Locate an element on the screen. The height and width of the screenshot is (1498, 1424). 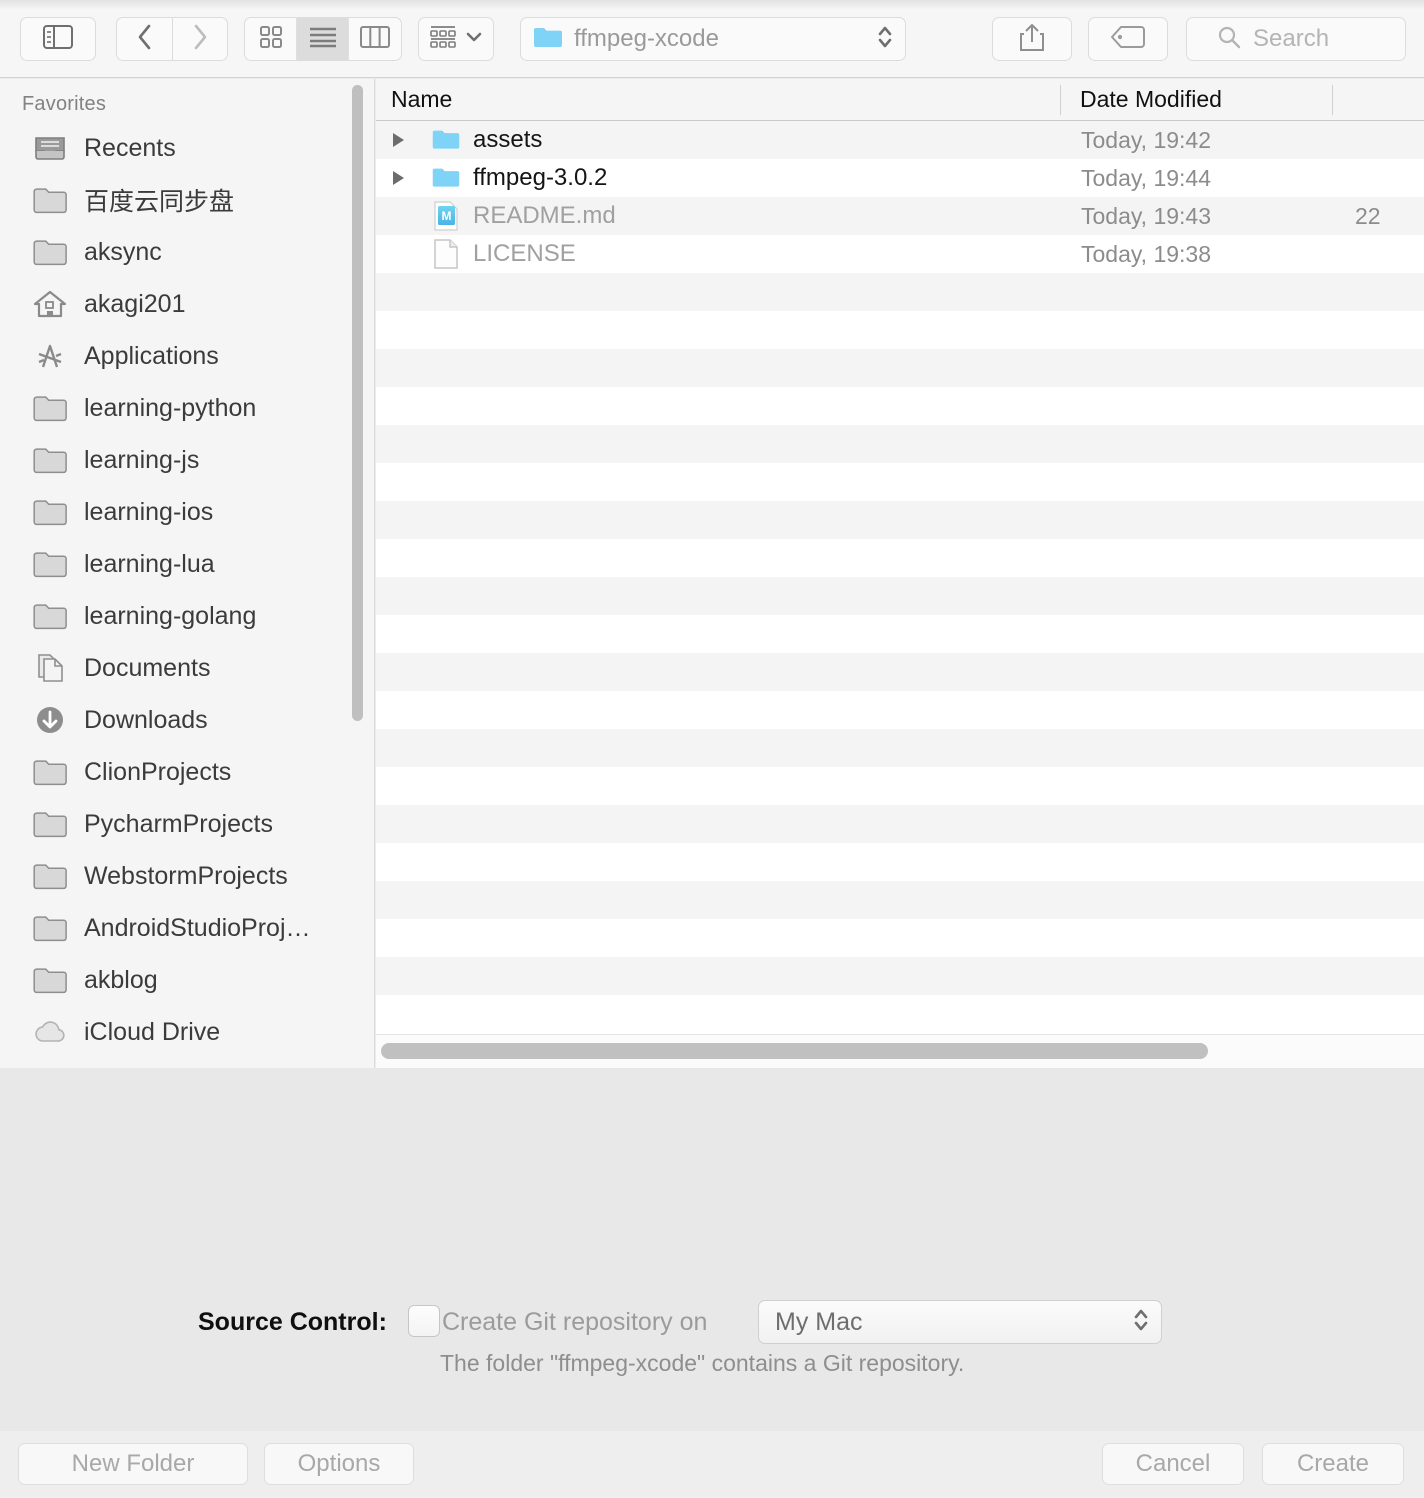
create-git-repository-checkbox is located at coordinates (424, 1321).